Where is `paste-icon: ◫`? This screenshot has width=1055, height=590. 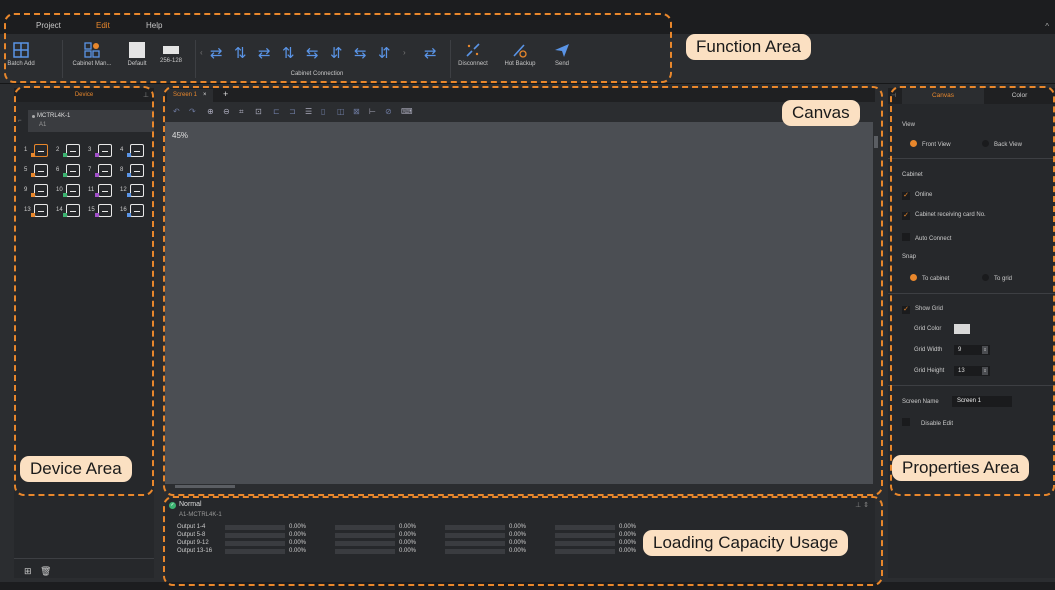
paste-icon: ◫ is located at coordinates (341, 111).